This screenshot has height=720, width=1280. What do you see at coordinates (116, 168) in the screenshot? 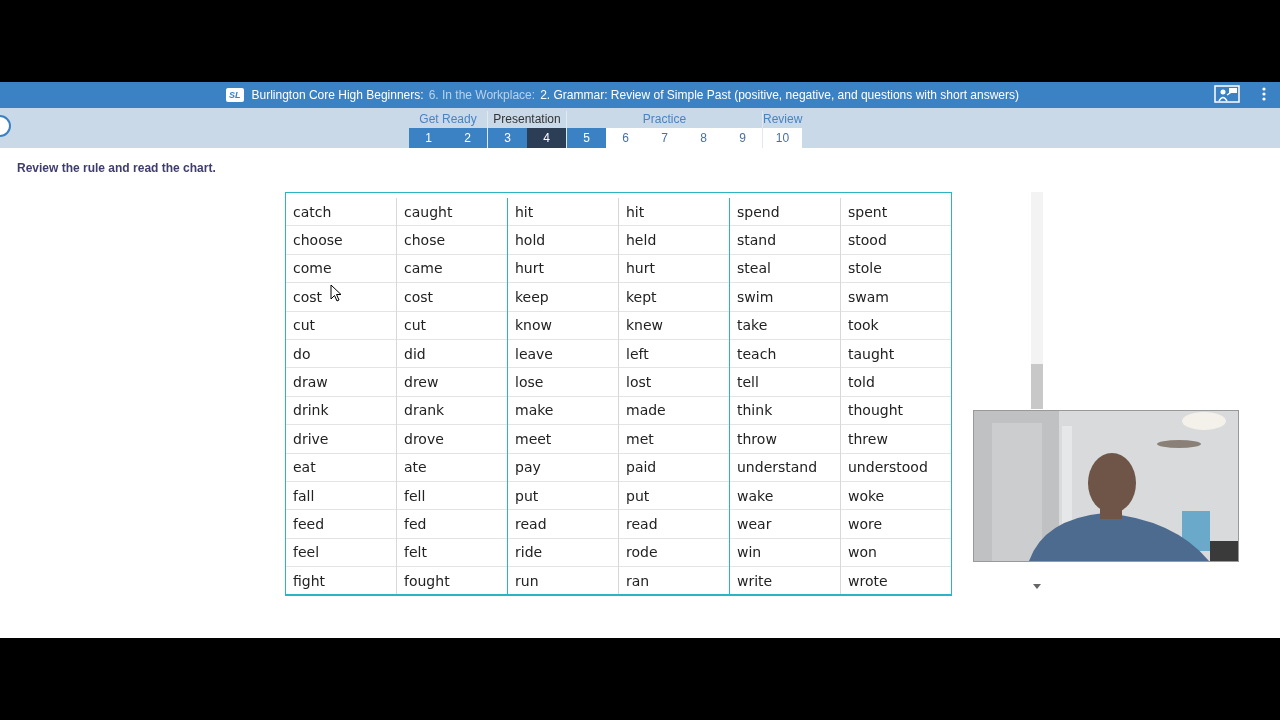
I see `instruction-text: Review the rule and read the chart.` at bounding box center [116, 168].